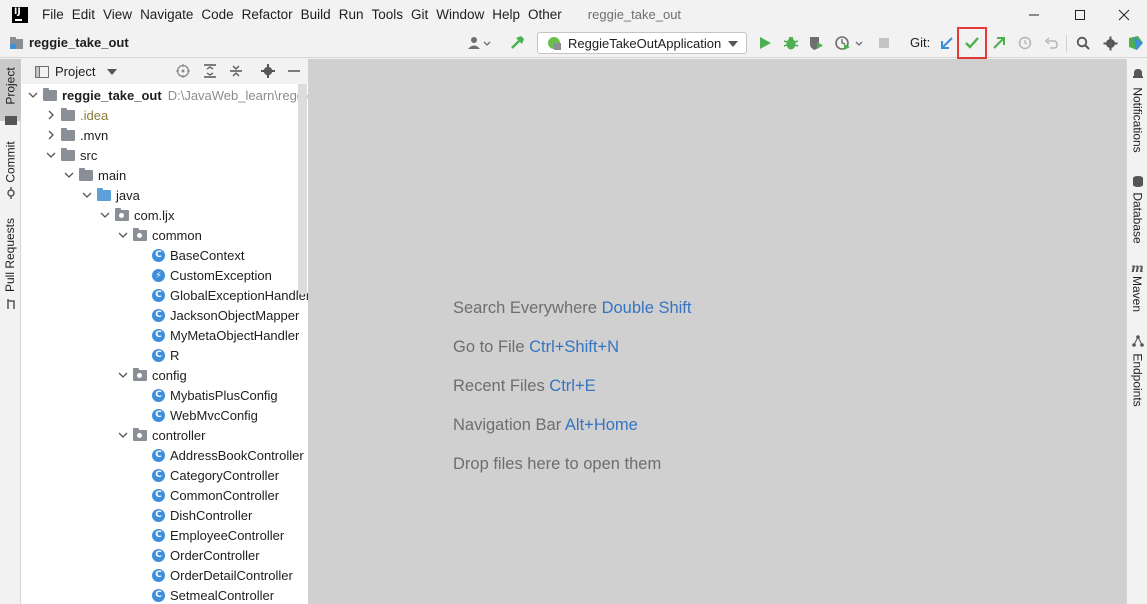  I want to click on close-window-button, so click(1124, 14).